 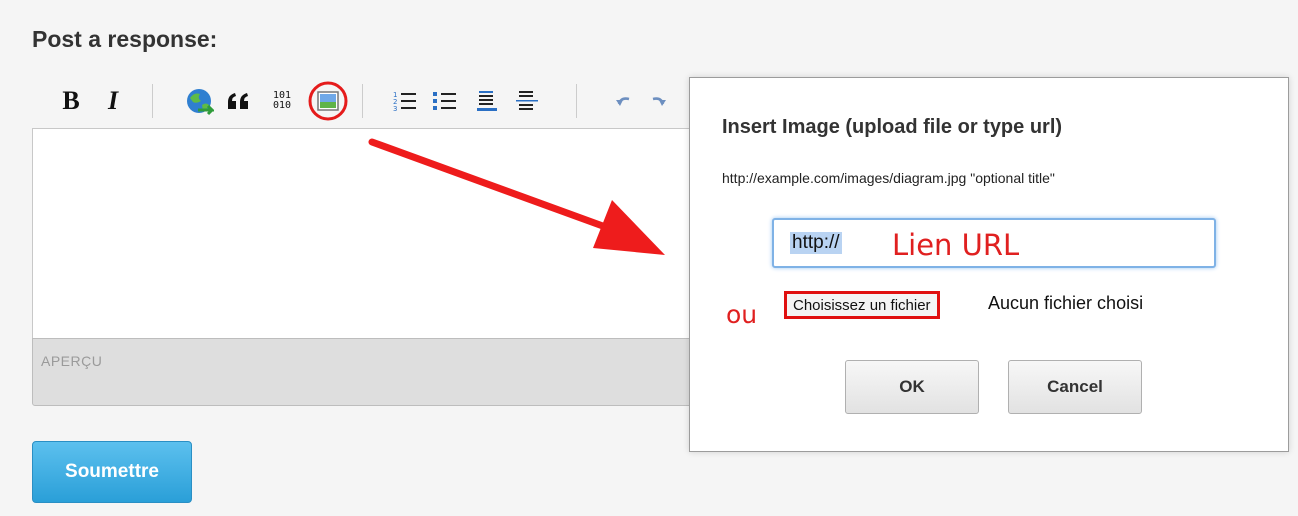 I want to click on choose-file-button: Choisissez un fichier, so click(x=862, y=305).